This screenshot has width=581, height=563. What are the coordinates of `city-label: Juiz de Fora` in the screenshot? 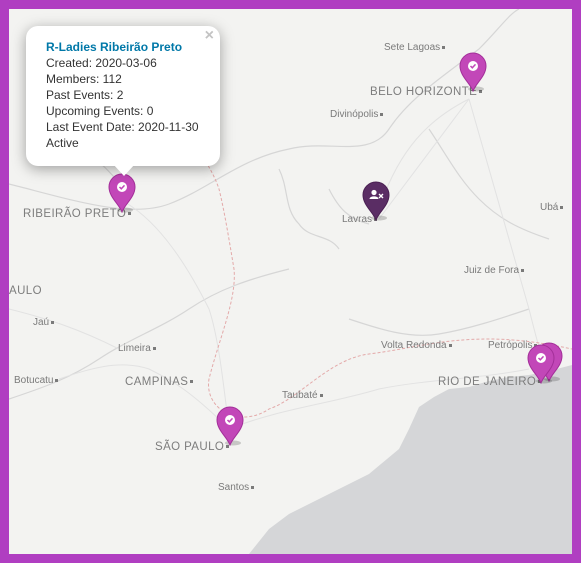 It's located at (494, 271).